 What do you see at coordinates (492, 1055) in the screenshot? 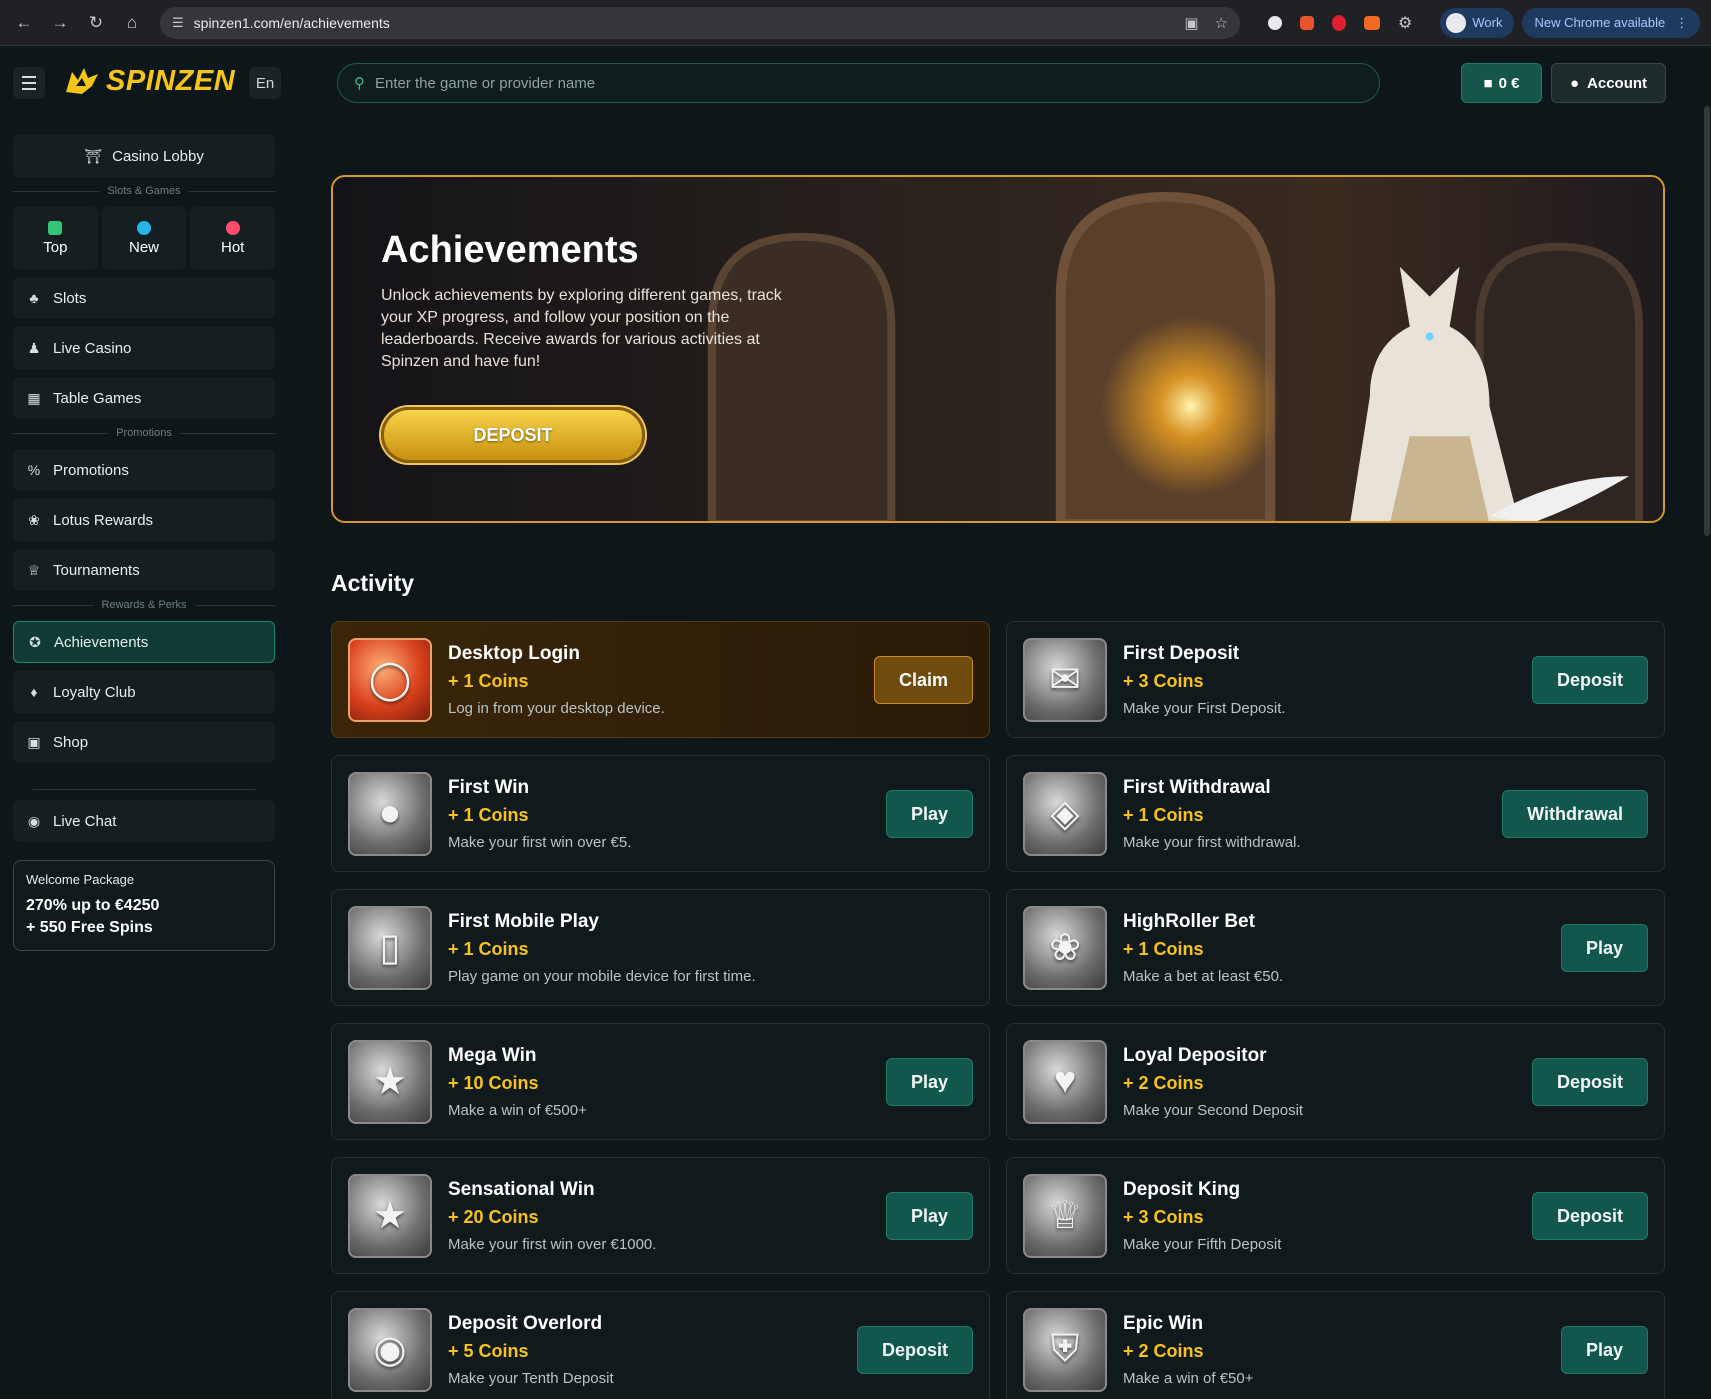
I see `achievement-title: Mega Win` at bounding box center [492, 1055].